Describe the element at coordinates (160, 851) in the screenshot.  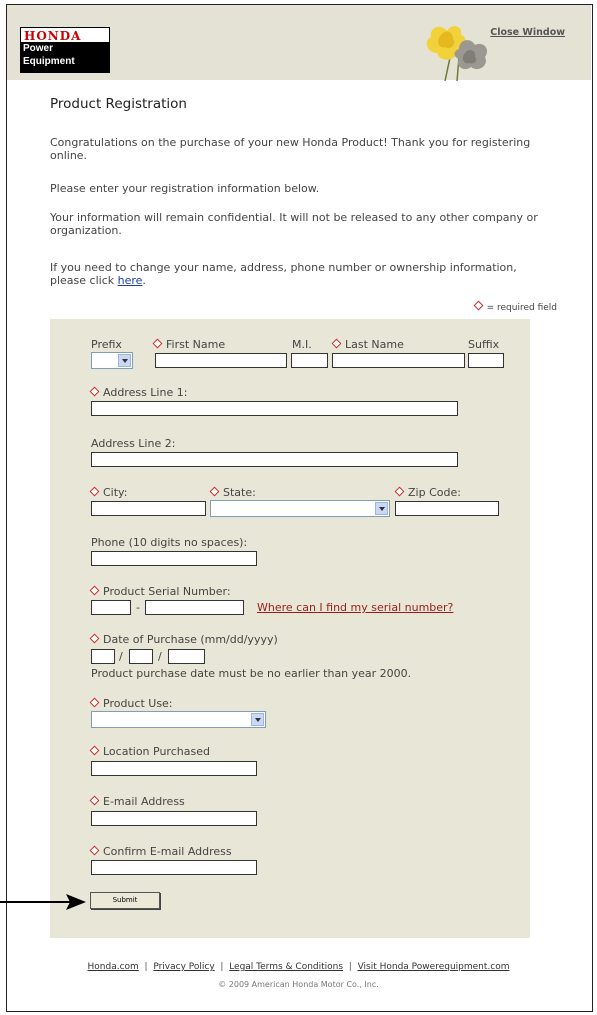
I see `confirm-email-label: Confirm E-mail Address` at that location.